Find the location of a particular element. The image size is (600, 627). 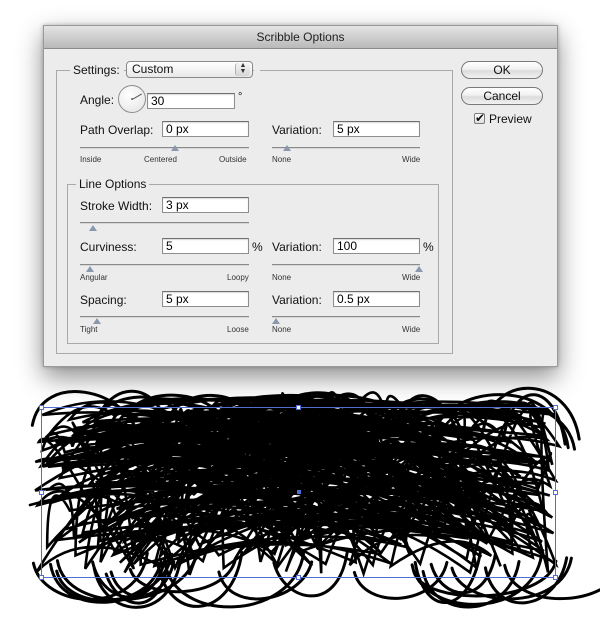

selection-center-point is located at coordinates (299, 492).